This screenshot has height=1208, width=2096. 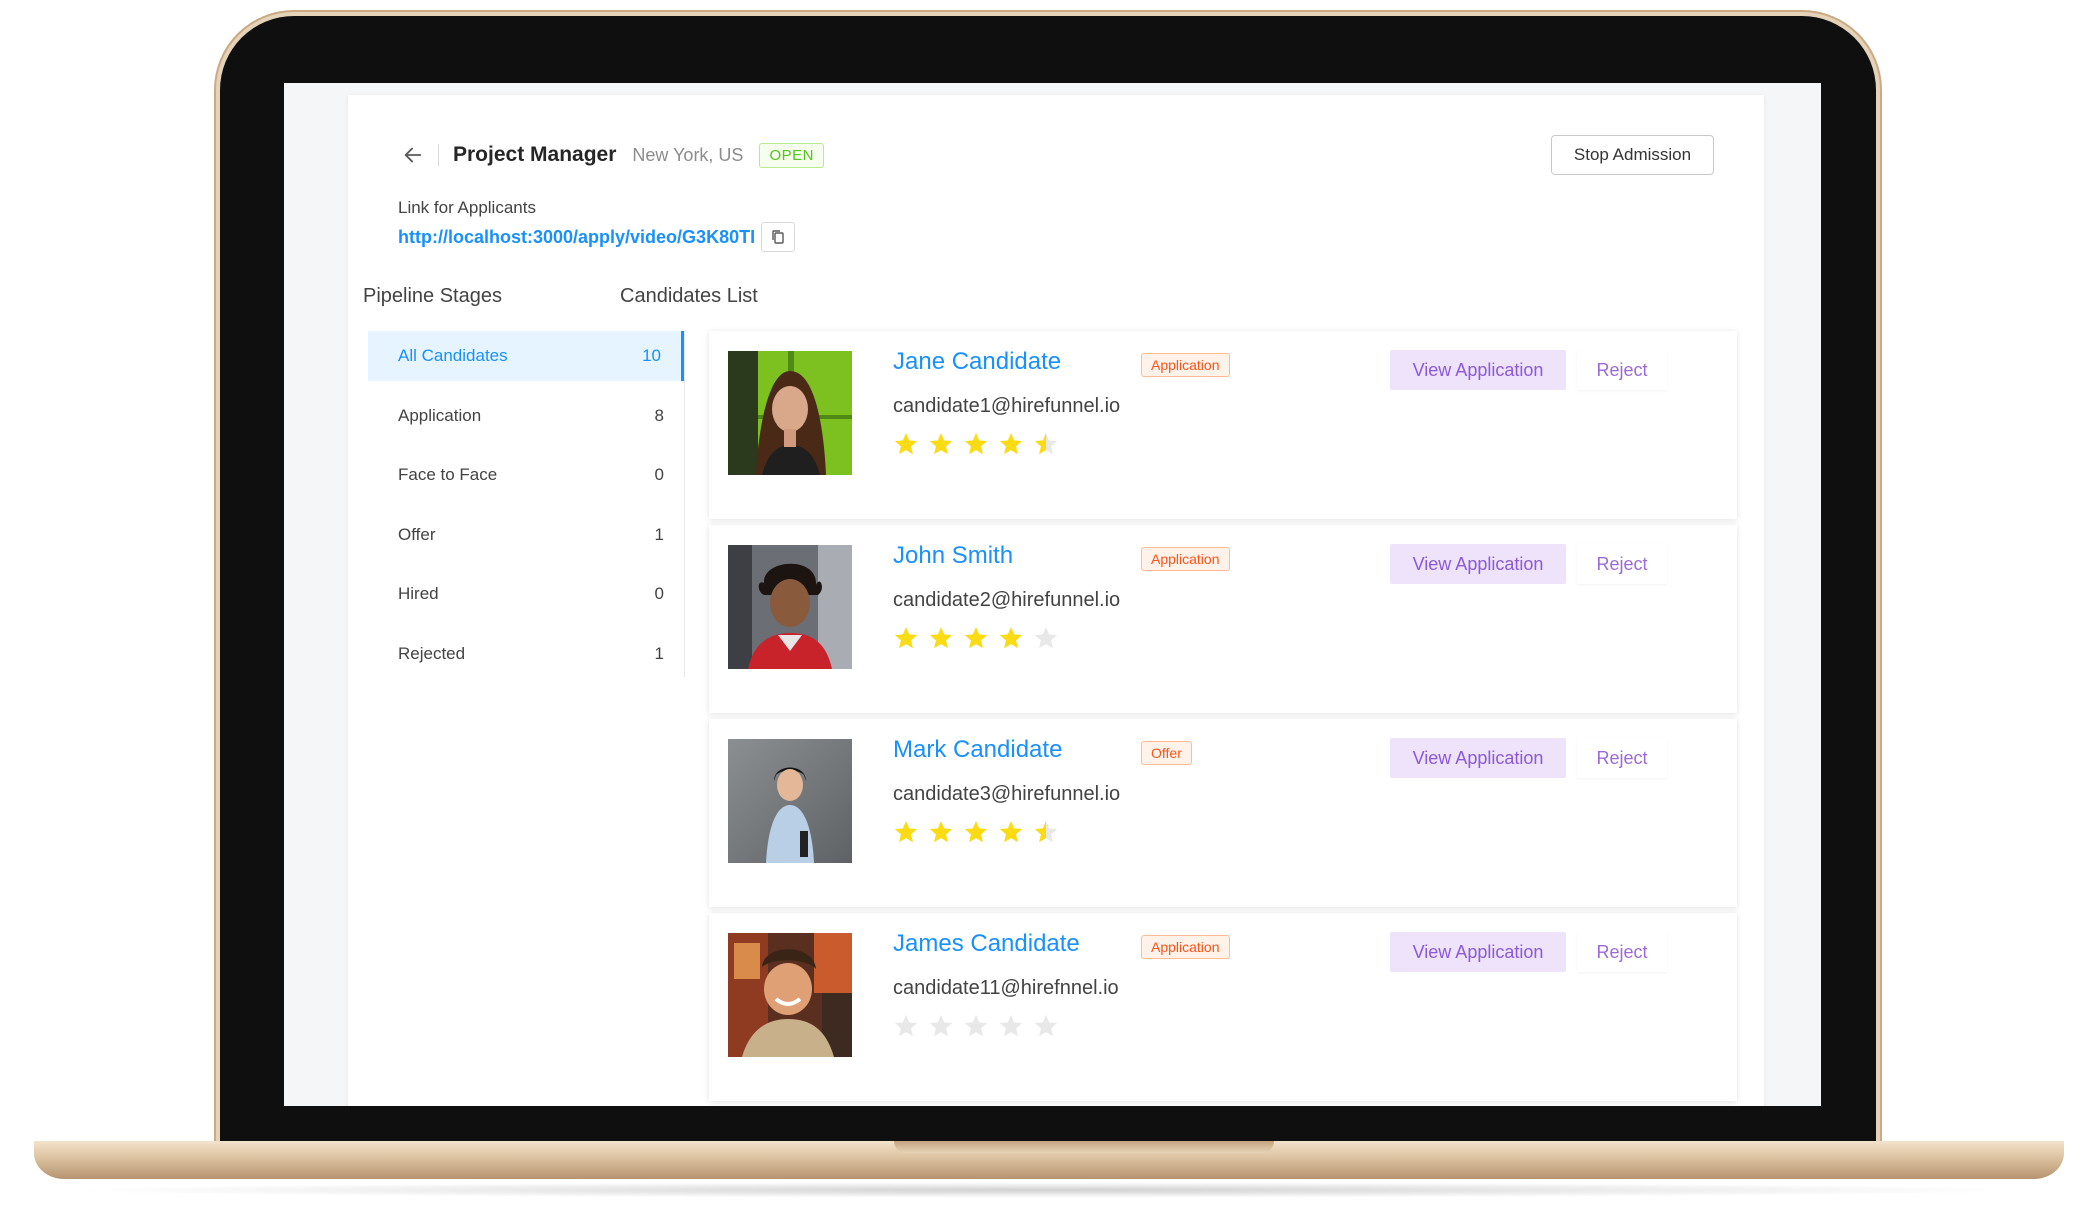 What do you see at coordinates (659, 415) in the screenshot?
I see `stage-count: 8` at bounding box center [659, 415].